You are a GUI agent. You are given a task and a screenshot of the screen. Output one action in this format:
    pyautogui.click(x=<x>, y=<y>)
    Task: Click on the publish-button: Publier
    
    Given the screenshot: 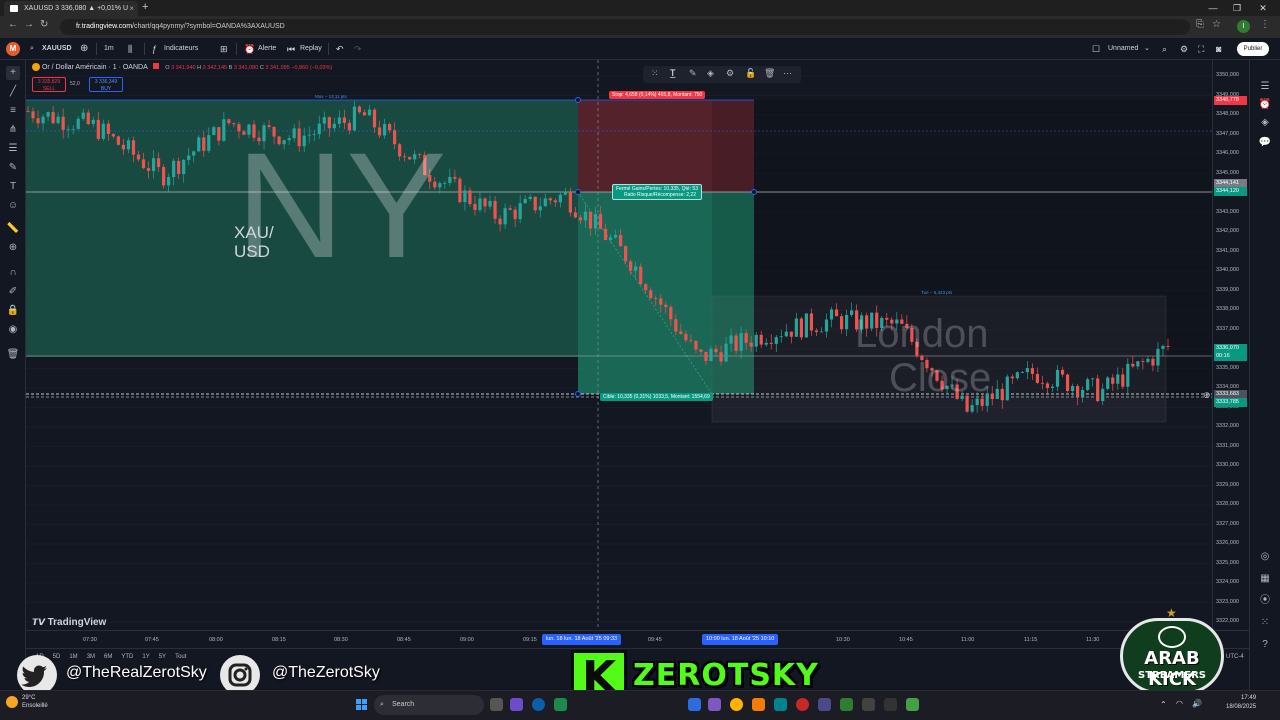 What is the action you would take?
    pyautogui.click(x=1253, y=49)
    